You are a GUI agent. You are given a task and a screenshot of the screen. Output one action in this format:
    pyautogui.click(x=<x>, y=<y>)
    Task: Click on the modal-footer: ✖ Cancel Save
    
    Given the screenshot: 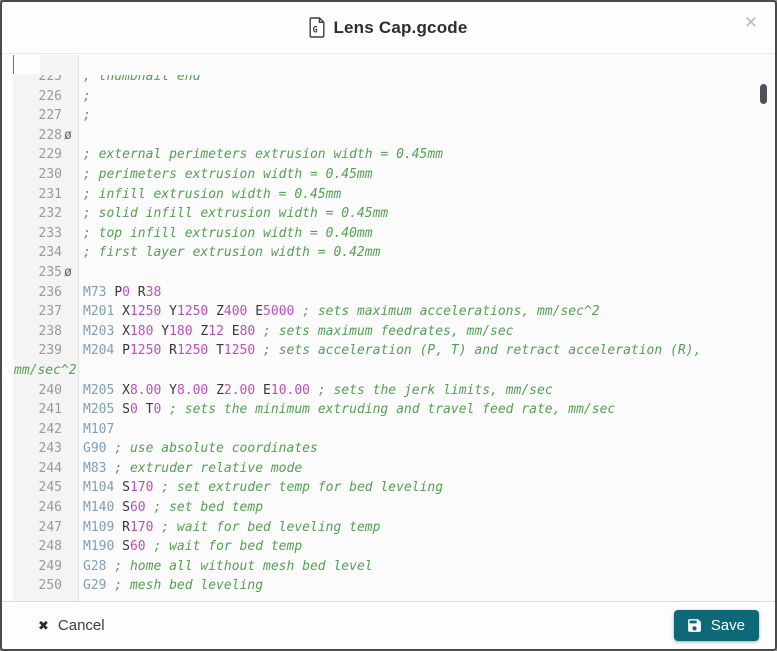 What is the action you would take?
    pyautogui.click(x=388, y=625)
    